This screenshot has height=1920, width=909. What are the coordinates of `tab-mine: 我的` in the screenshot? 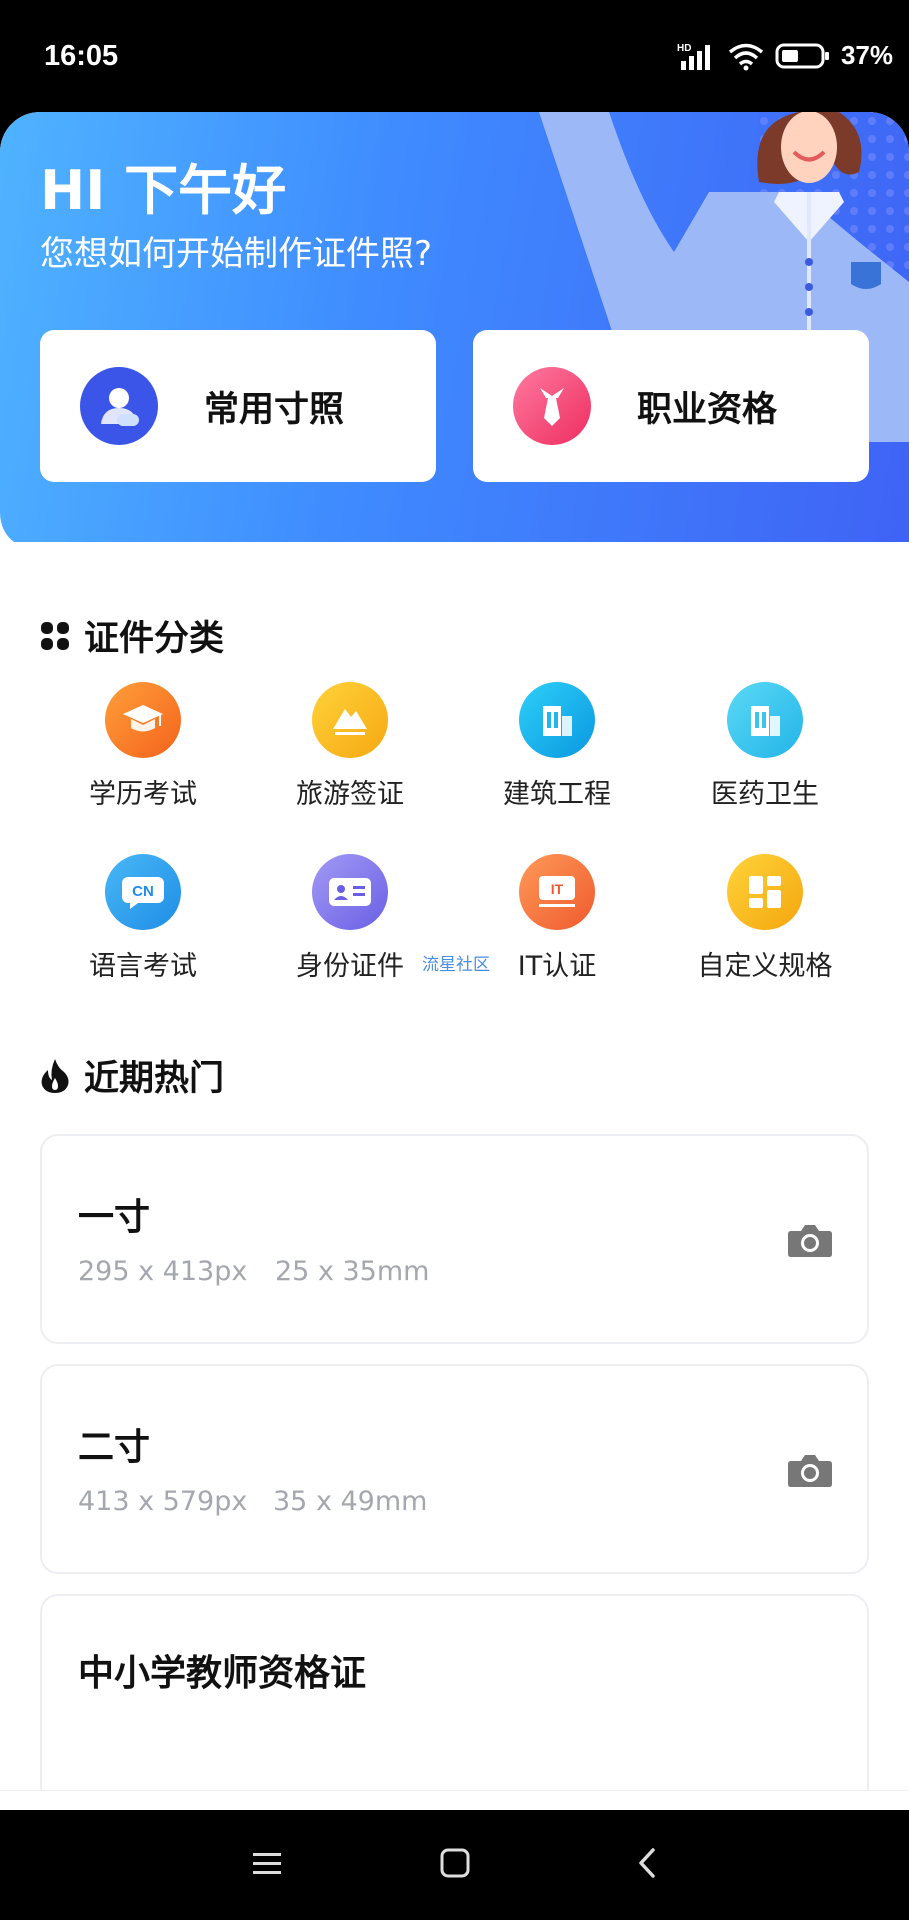 It's located at (795, 1800).